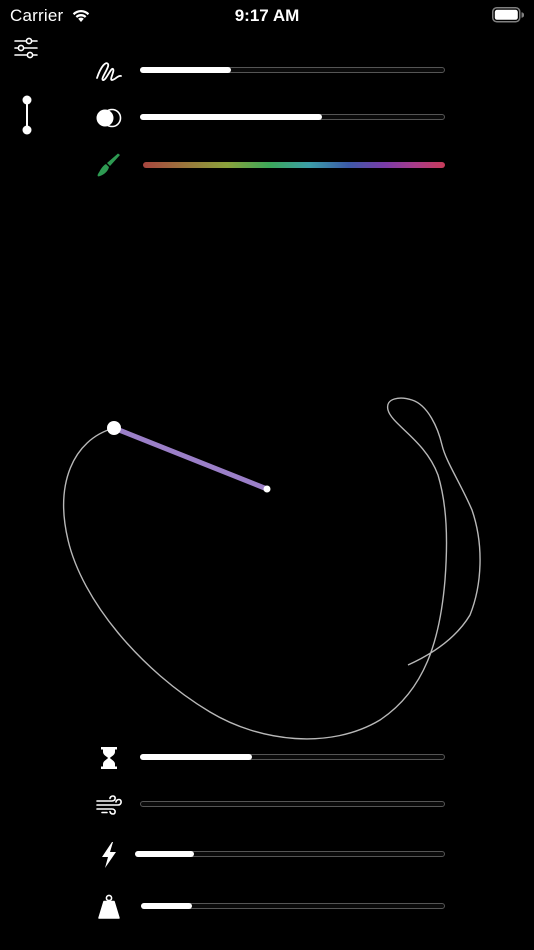 This screenshot has height=950, width=534. Describe the element at coordinates (109, 907) in the screenshot. I see `weight-icon` at that location.